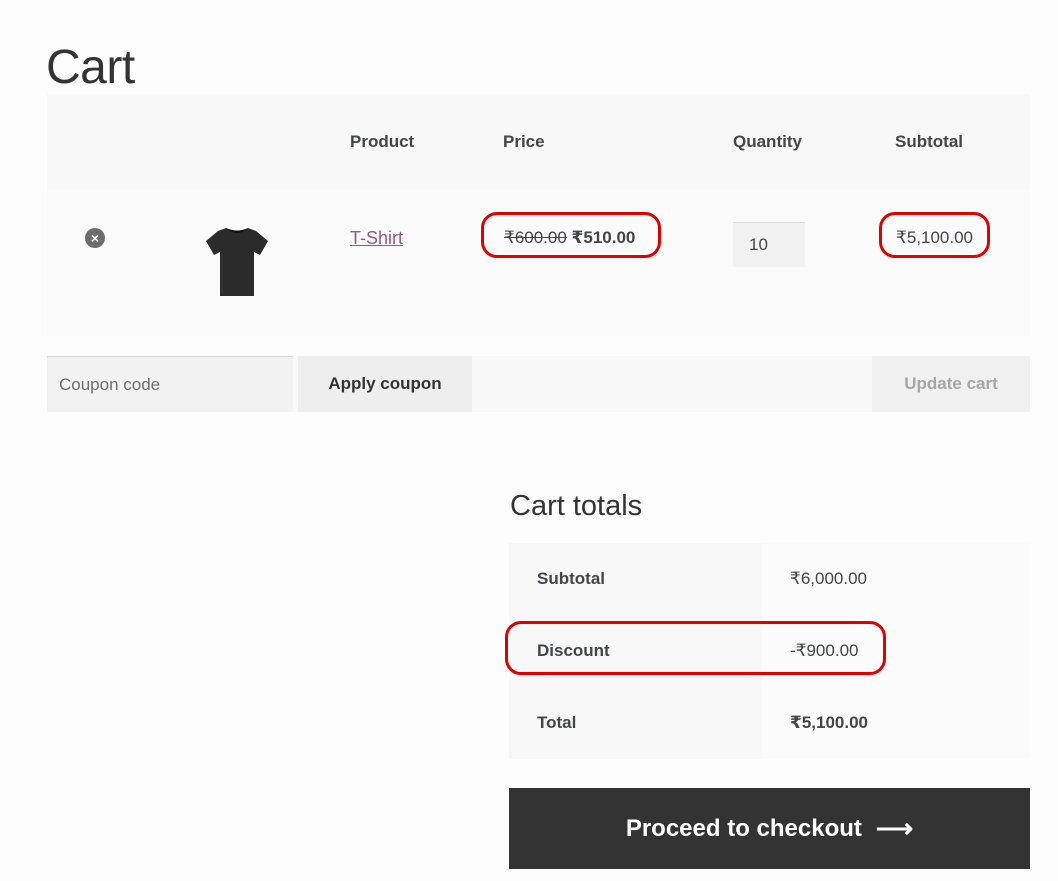  I want to click on column-header-price: Price, so click(524, 141).